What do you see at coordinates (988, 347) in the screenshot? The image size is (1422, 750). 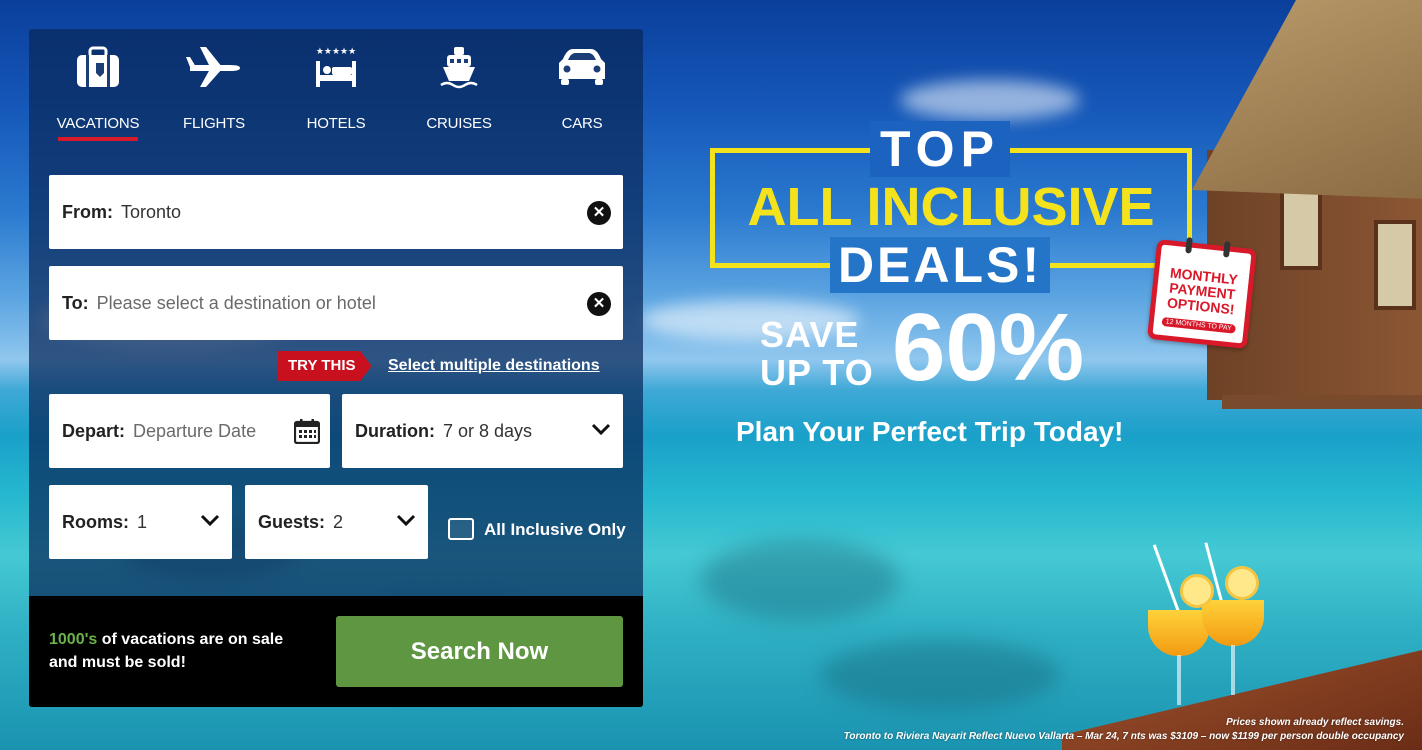 I see `promo-percent: 60%` at bounding box center [988, 347].